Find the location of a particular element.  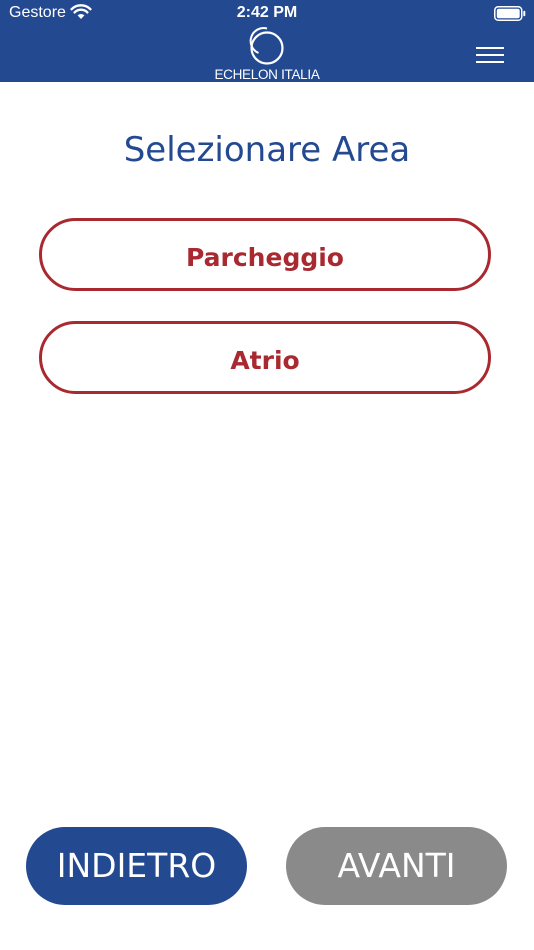

page-title: Selezionare Area is located at coordinates (267, 150).